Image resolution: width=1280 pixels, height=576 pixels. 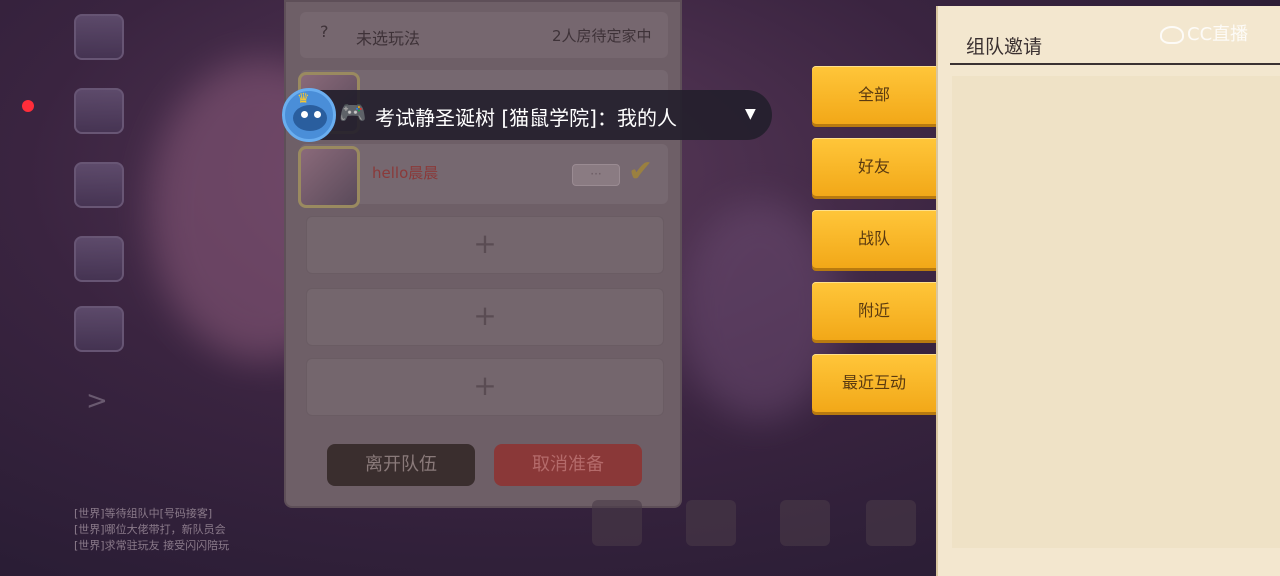 What do you see at coordinates (602, 36) in the screenshot?
I see `room-status: 2人房待定家中` at bounding box center [602, 36].